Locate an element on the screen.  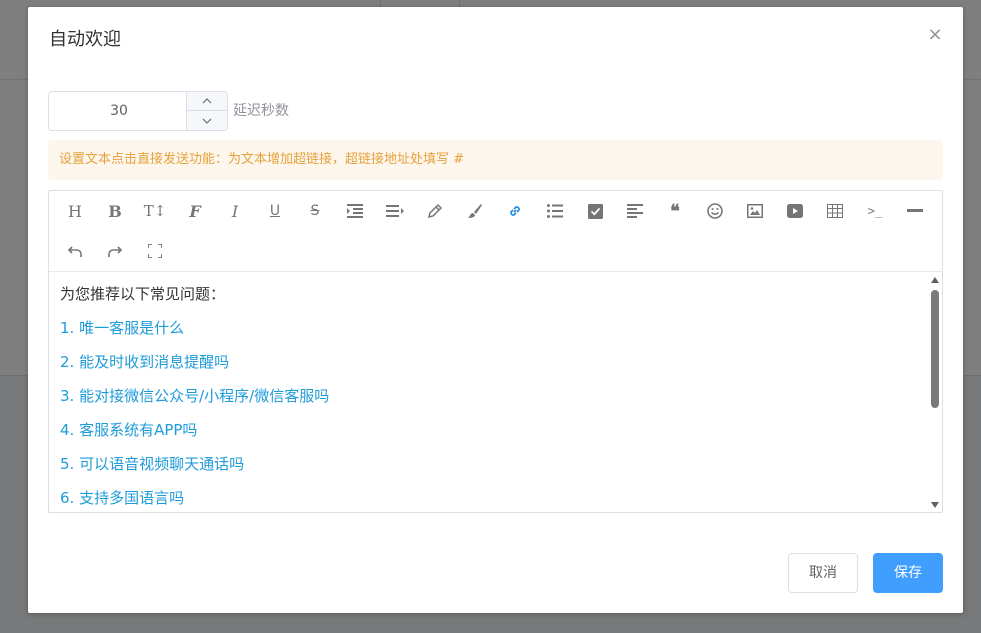
editor-scrollbar is located at coordinates (935, 392).